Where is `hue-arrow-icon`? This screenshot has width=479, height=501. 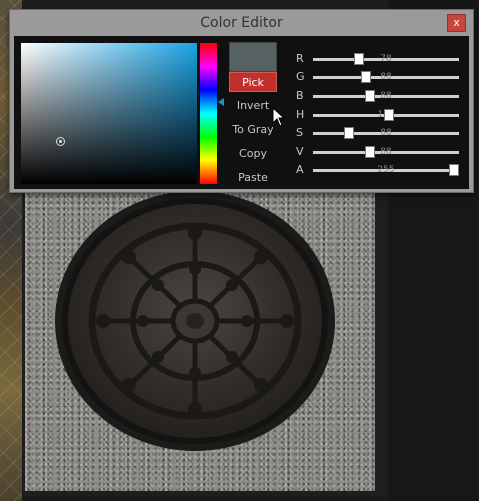 hue-arrow-icon is located at coordinates (221, 102).